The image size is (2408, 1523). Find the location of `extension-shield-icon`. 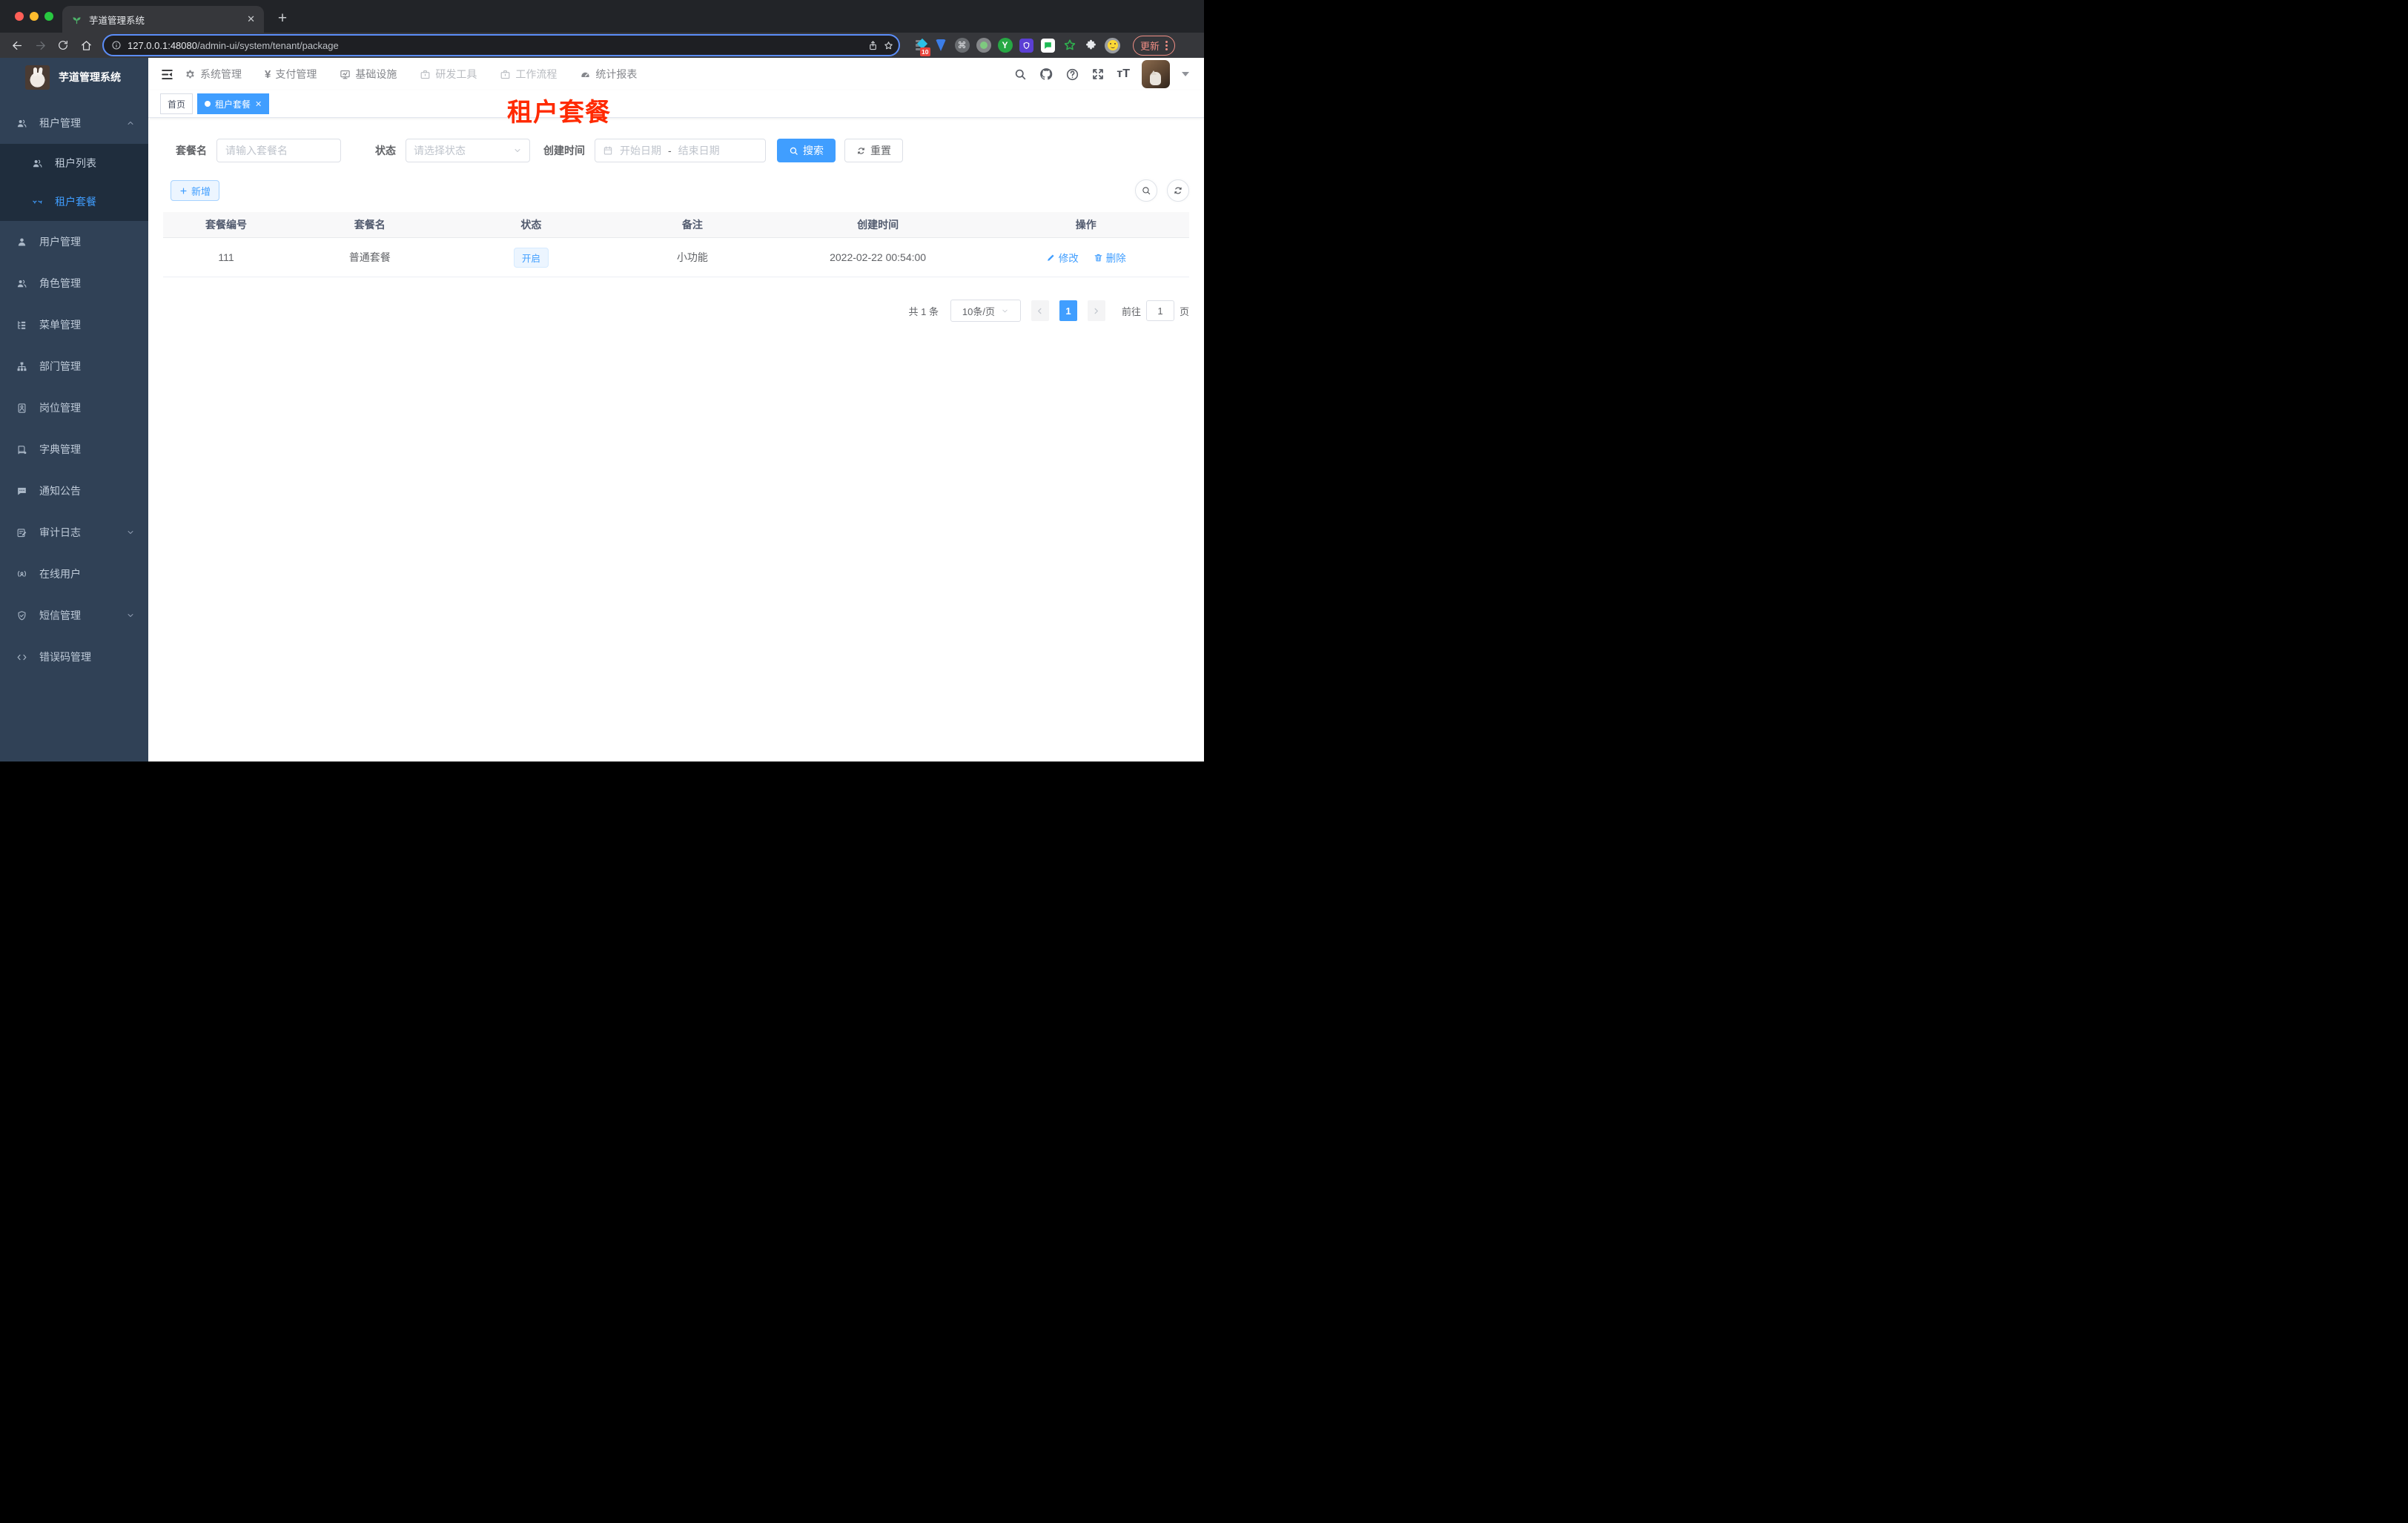

extension-shield-icon is located at coordinates (1026, 45).